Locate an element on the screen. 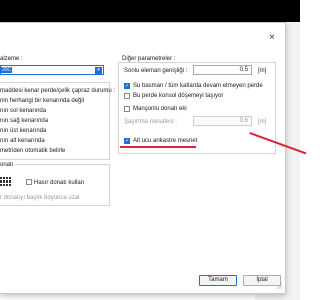 This screenshot has height=300, width=320. material-dropdown: 20C ▾ is located at coordinates (52, 70).